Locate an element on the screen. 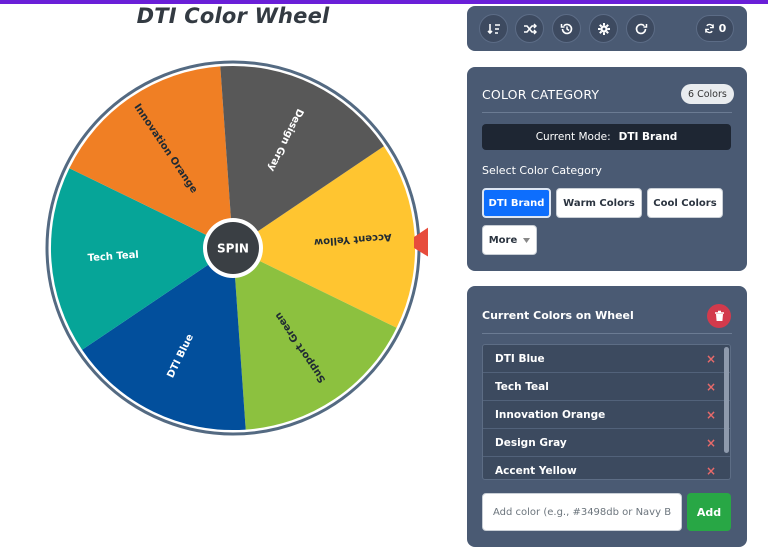 This screenshot has width=768, height=550. shuffle-icon is located at coordinates (530, 28).